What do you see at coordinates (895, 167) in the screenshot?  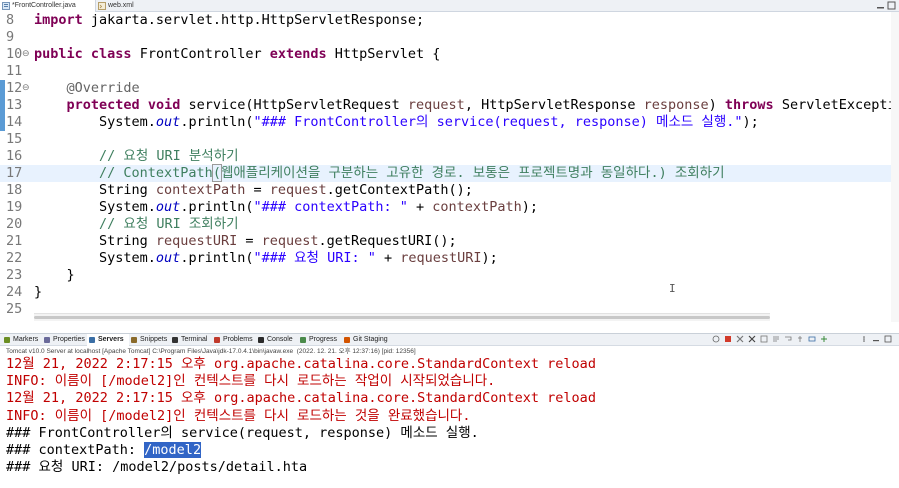 I see `editor-vertical-scrollbar` at bounding box center [895, 167].